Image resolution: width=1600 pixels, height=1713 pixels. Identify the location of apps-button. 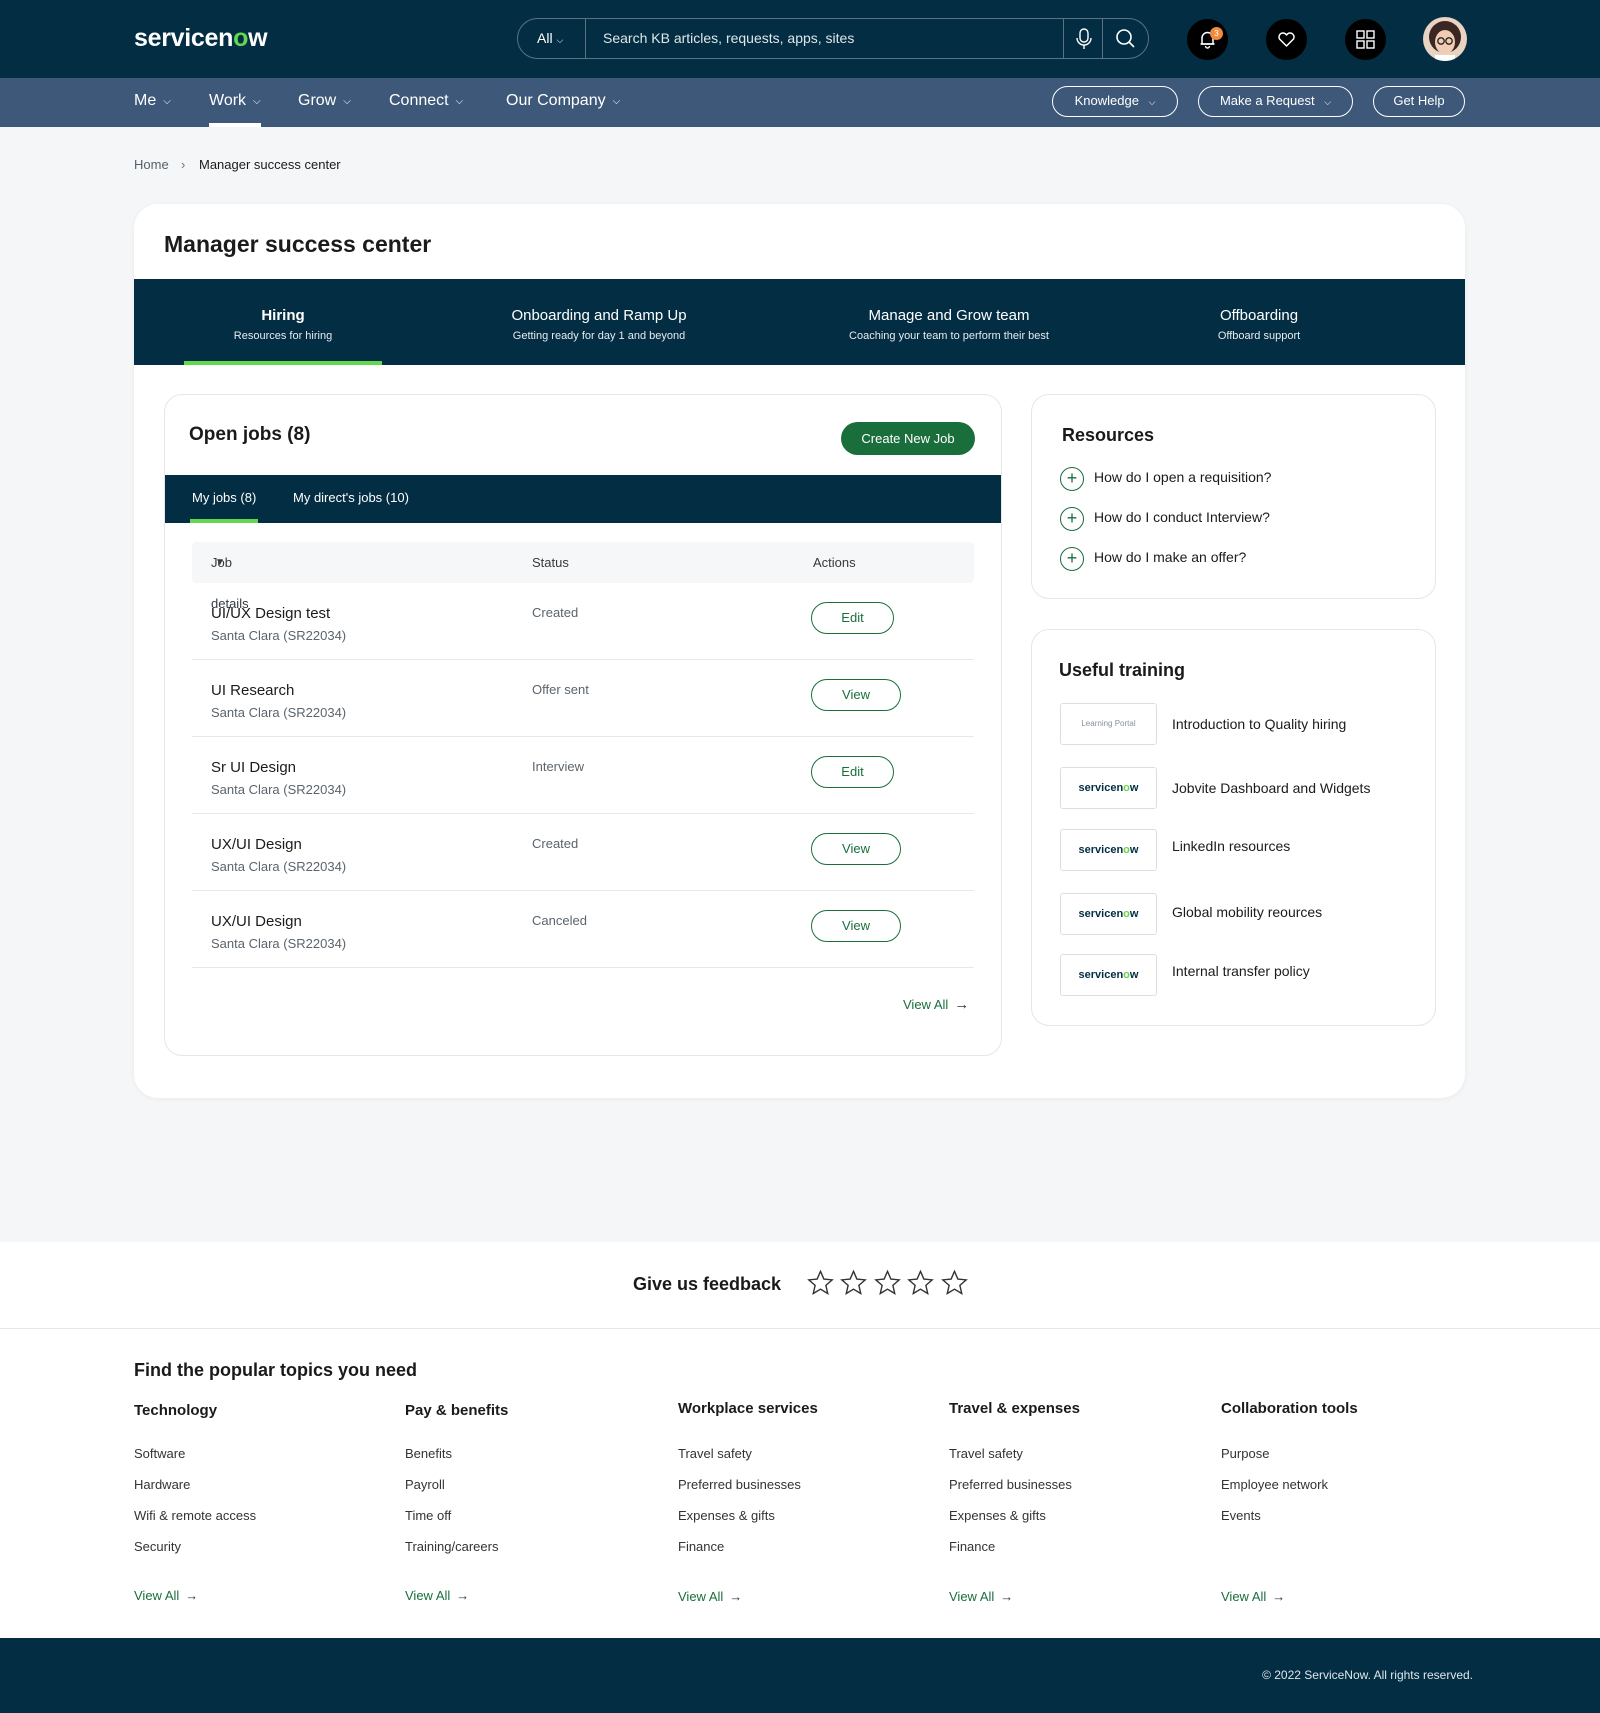
(1365, 39).